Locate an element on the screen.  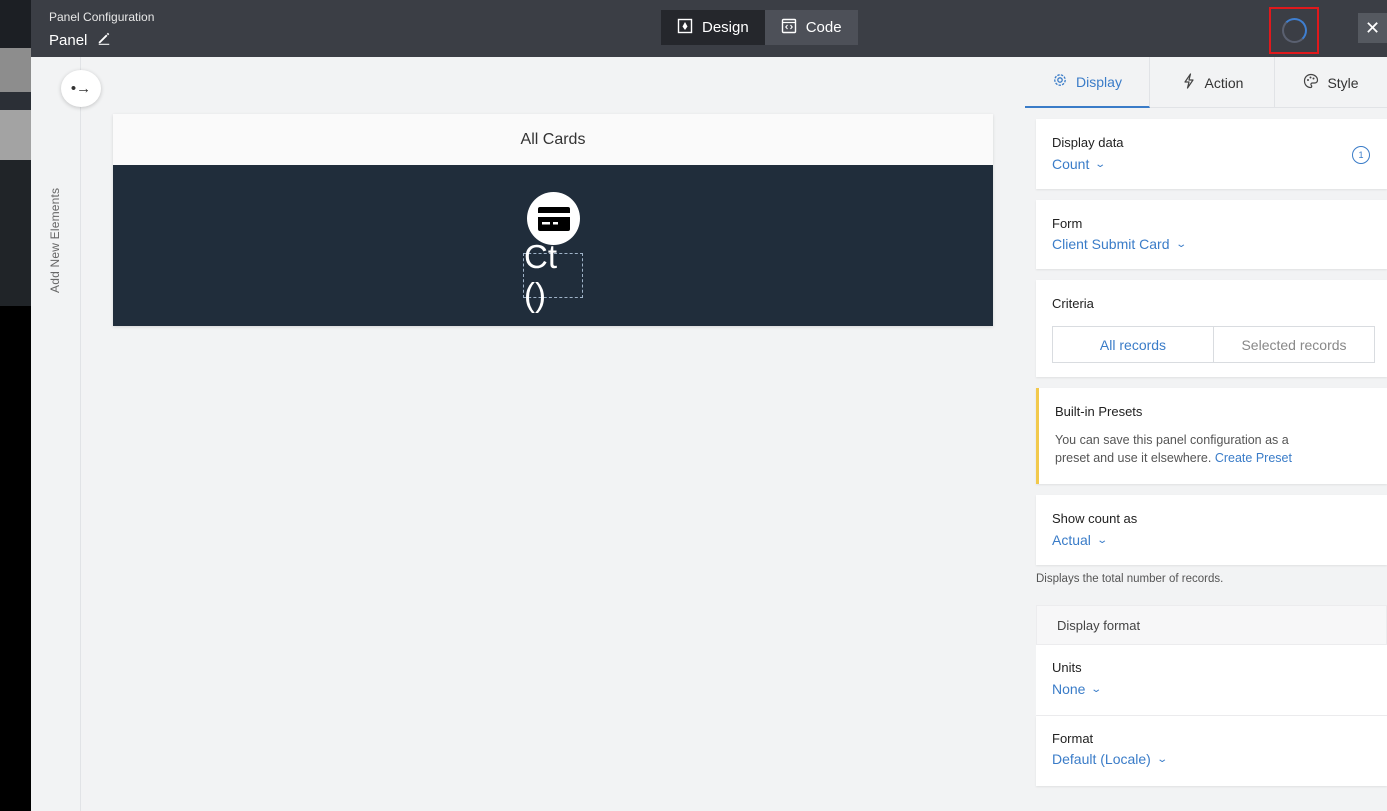
lightning-icon is located at coordinates (1189, 82).